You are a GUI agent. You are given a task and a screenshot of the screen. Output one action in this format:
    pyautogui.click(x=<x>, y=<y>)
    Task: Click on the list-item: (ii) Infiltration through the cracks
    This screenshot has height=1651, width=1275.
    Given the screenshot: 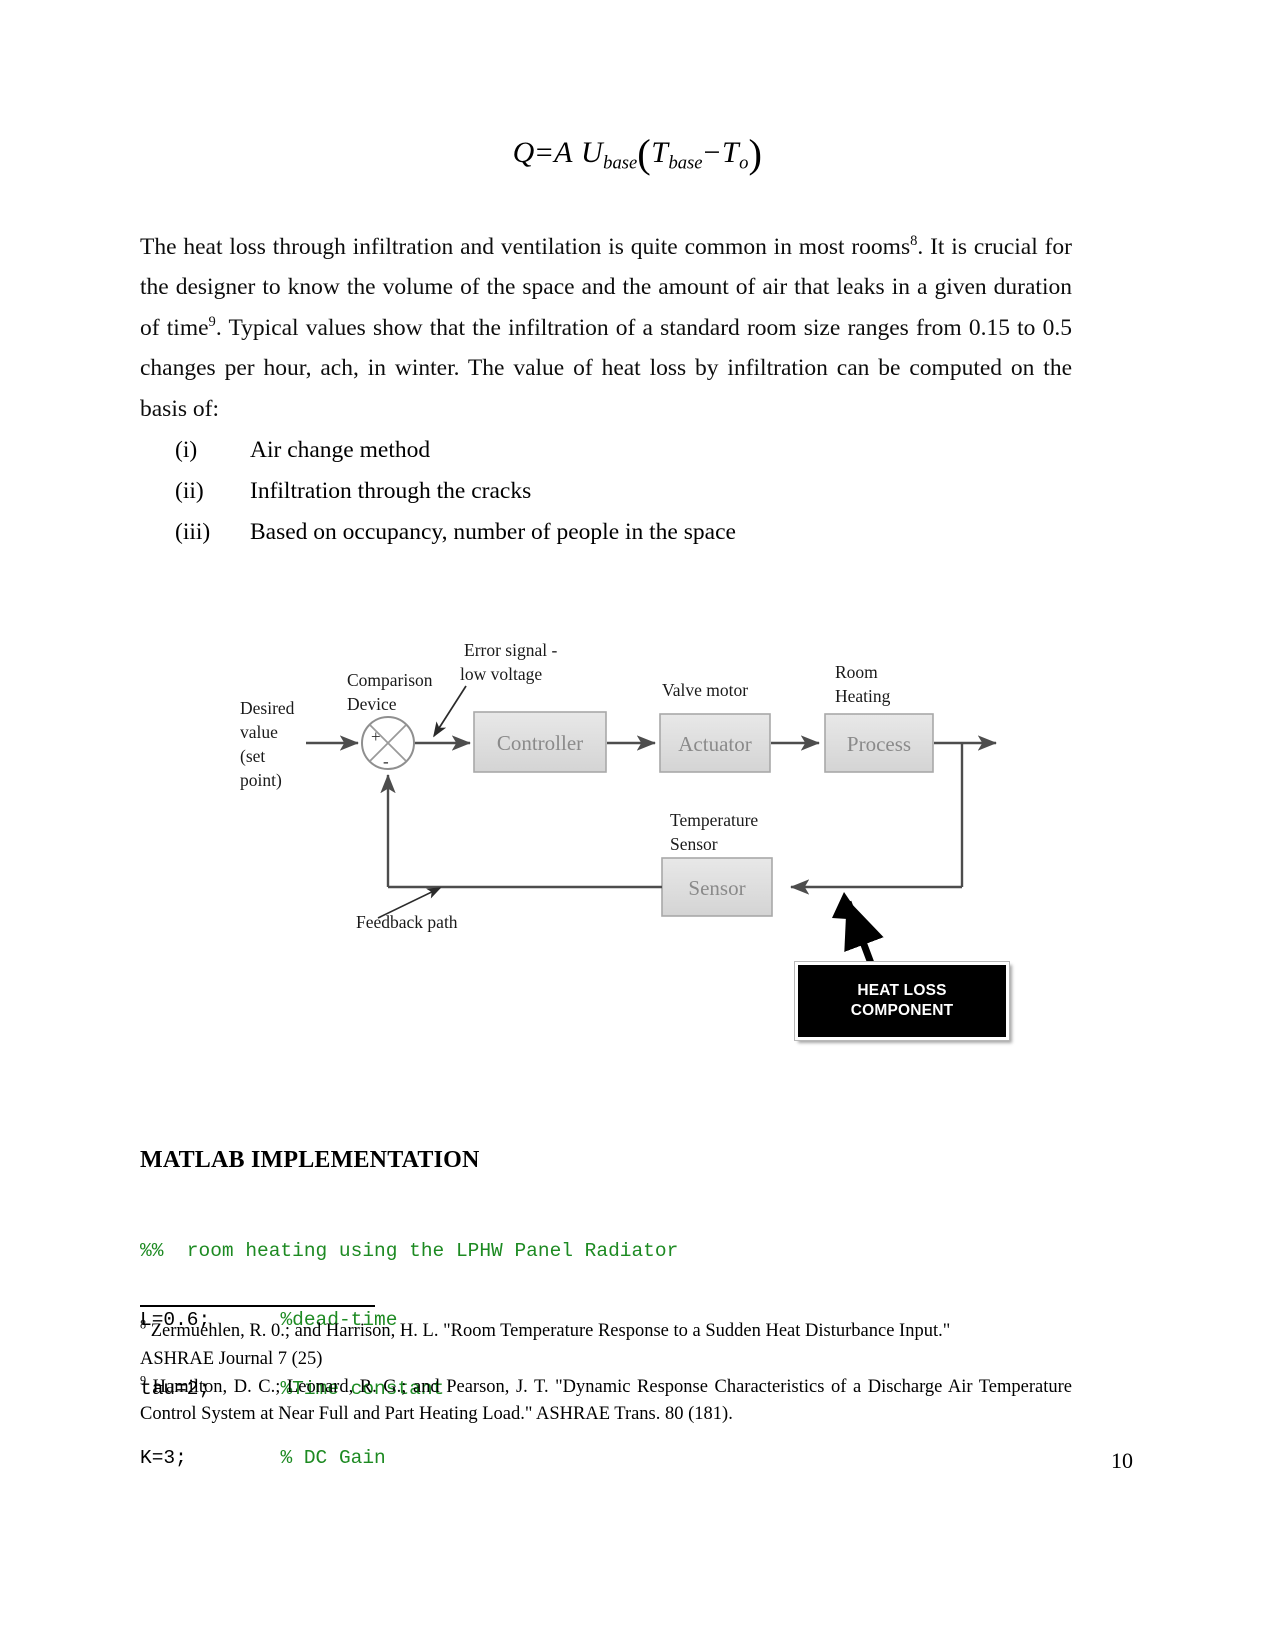 What is the action you would take?
    pyautogui.click(x=615, y=491)
    